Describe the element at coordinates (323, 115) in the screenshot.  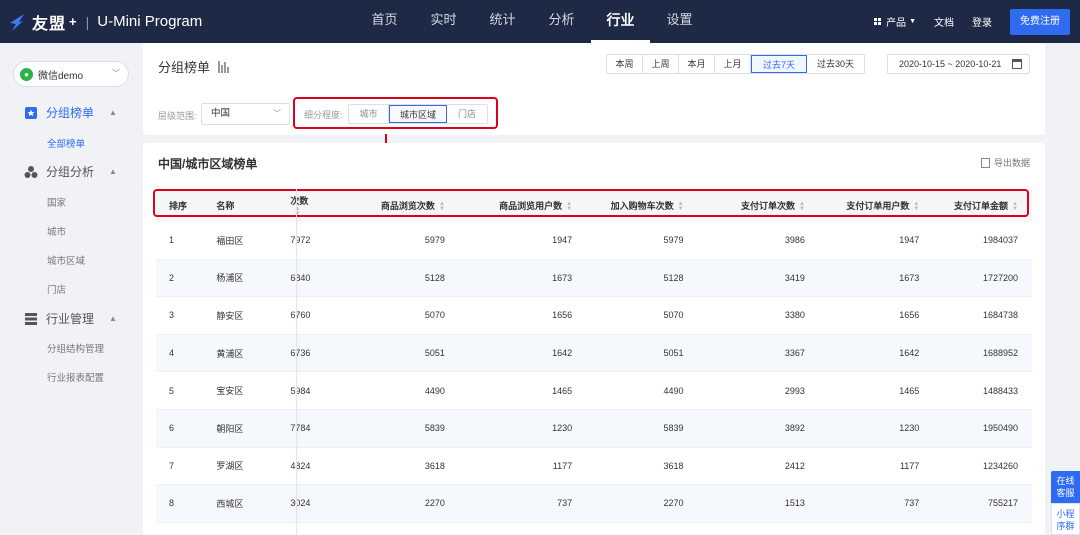
I see `granularity-label: 细分程度:` at that location.